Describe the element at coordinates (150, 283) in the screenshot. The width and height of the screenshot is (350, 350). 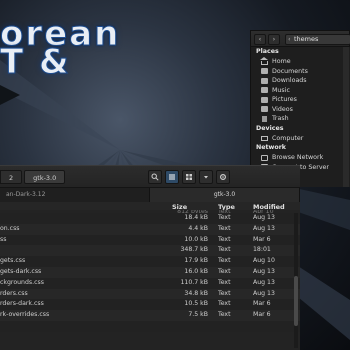
I see `table-row: ckgrounds.css 110.7 kB Text Aug 13` at that location.